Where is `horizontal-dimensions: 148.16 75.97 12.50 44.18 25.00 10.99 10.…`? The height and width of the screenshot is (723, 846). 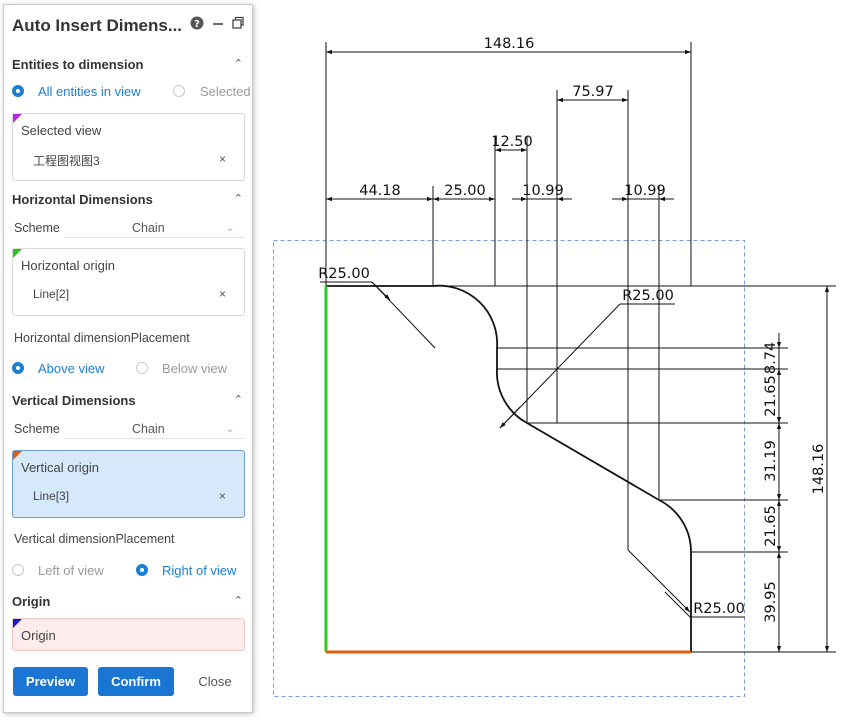
horizontal-dimensions: 148.16 75.97 12.50 44.18 25.00 10.99 10.… is located at coordinates (508, 119).